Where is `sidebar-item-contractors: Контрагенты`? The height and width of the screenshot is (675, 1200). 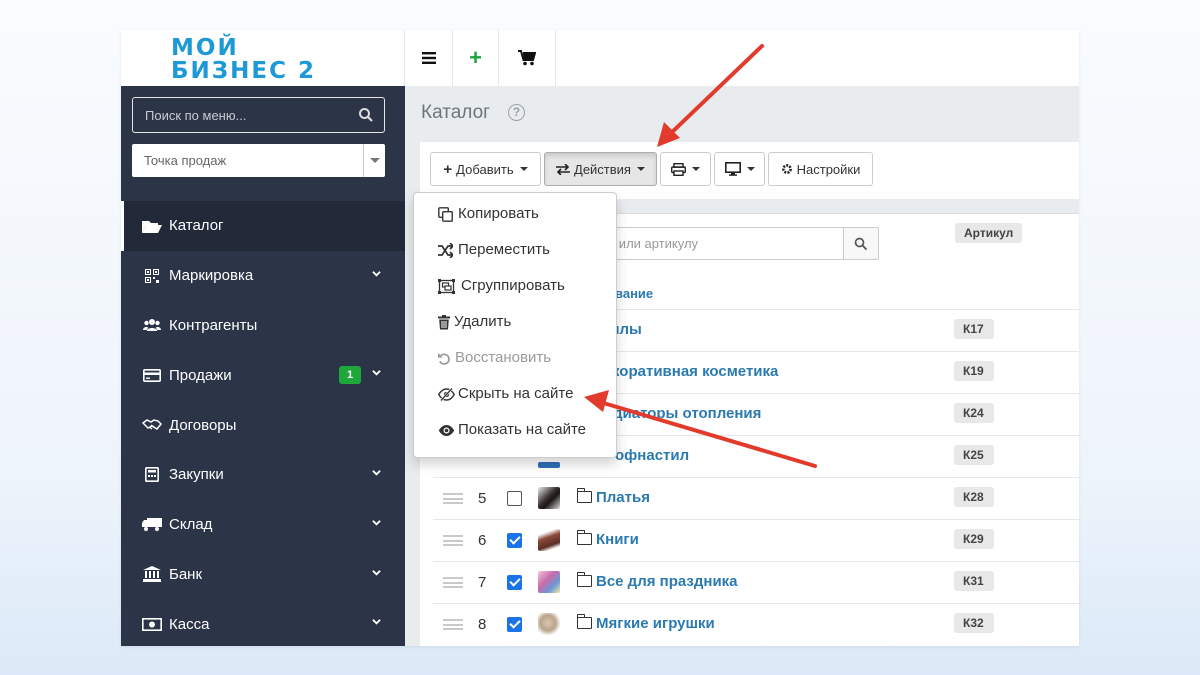 sidebar-item-contractors: Контрагенты is located at coordinates (263, 326).